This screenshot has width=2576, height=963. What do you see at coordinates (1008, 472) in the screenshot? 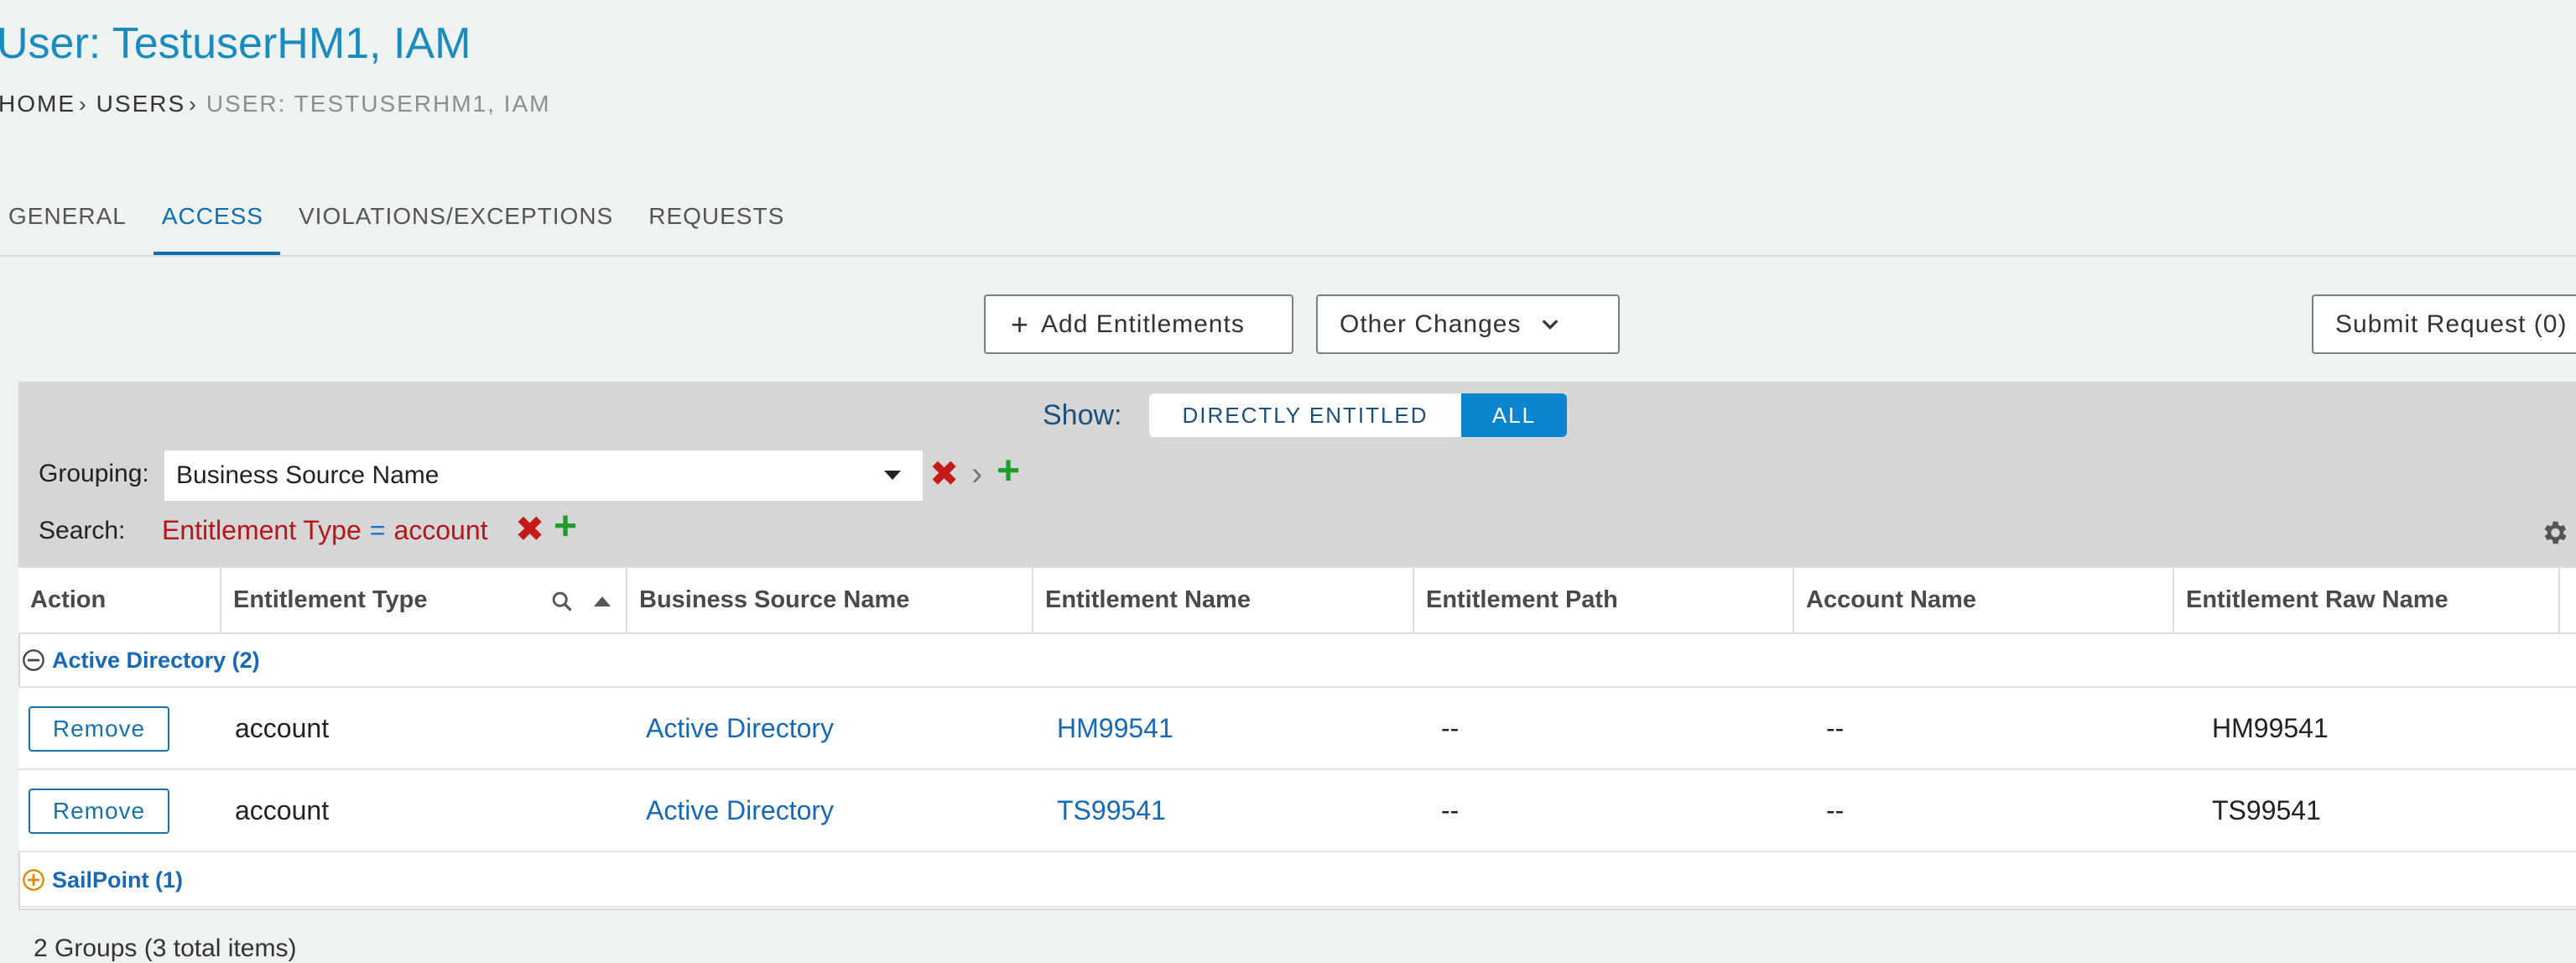
I see `add-grouping-icon: +` at bounding box center [1008, 472].